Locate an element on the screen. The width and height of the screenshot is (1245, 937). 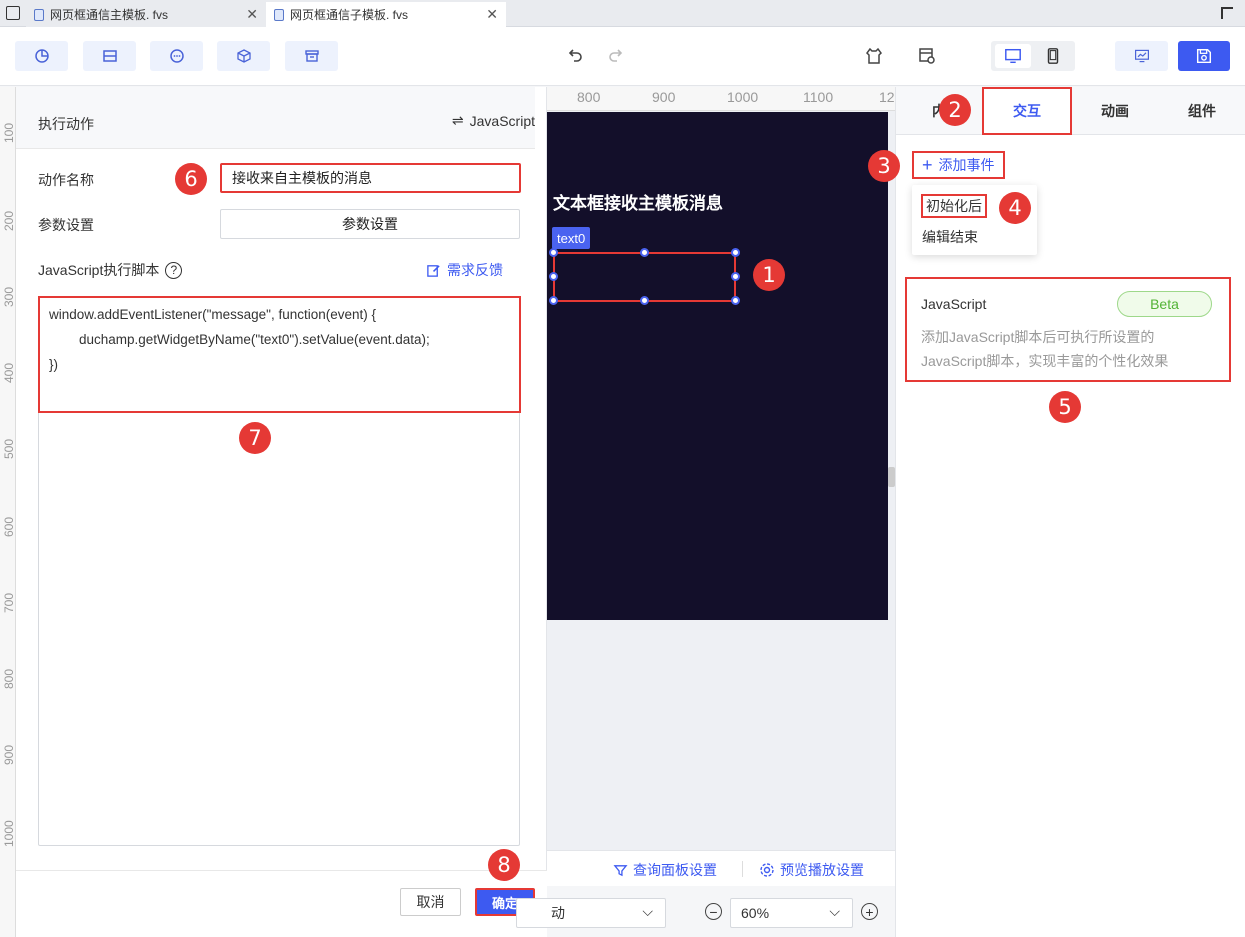
monitor-icon is located at coordinates (1013, 56).